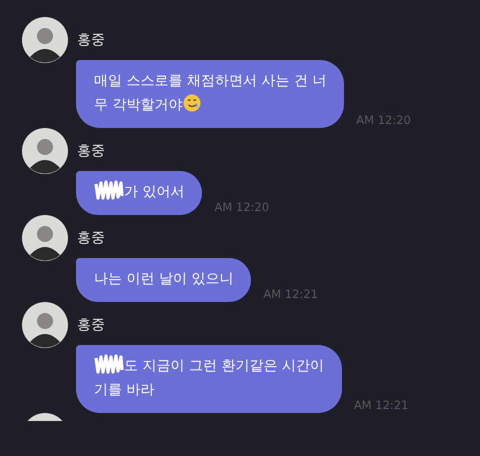 This screenshot has height=456, width=480. Describe the element at coordinates (154, 192) in the screenshot. I see `message-text: 가 있어서` at that location.